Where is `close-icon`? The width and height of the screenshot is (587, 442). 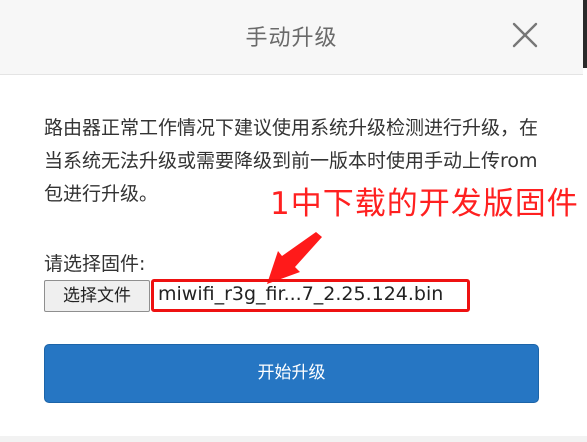 close-icon is located at coordinates (525, 35).